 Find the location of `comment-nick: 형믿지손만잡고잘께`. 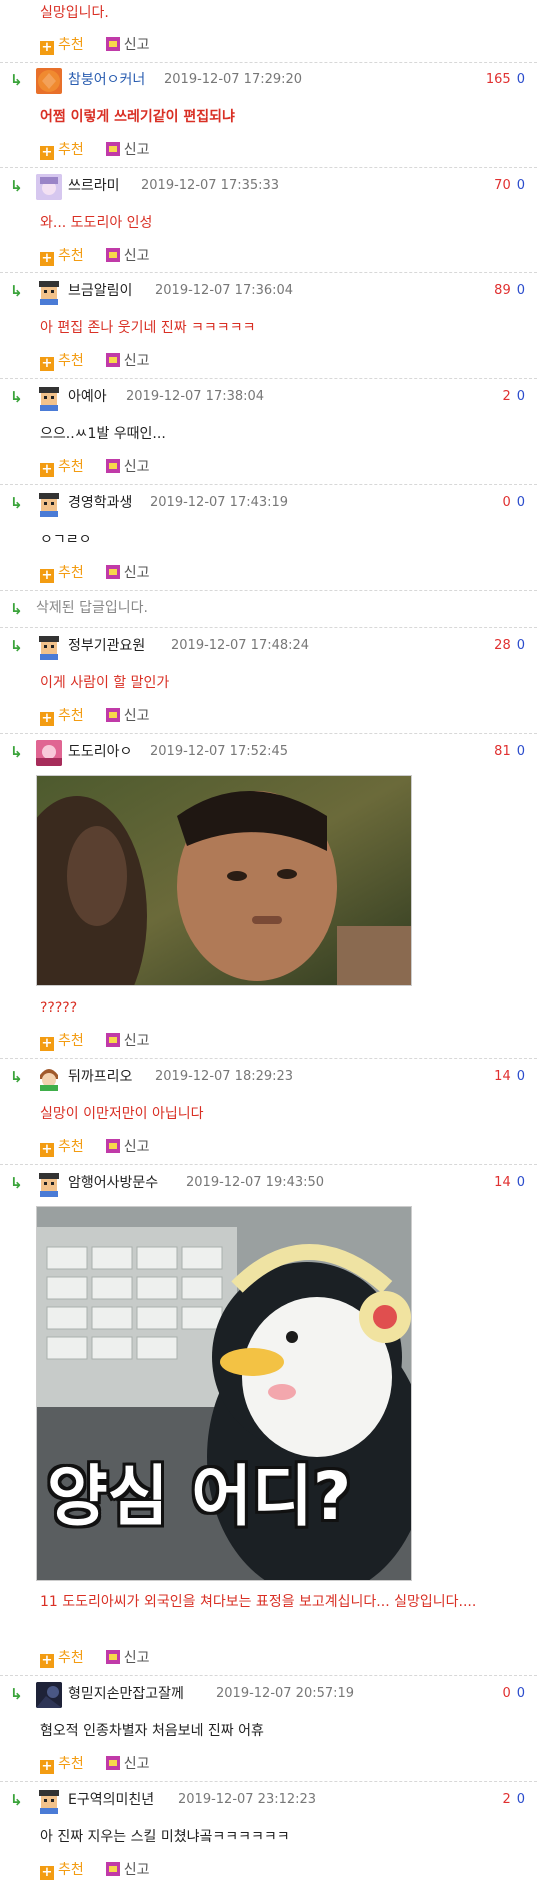

comment-nick: 형믿지손만잡고잘께 is located at coordinates (126, 1694).